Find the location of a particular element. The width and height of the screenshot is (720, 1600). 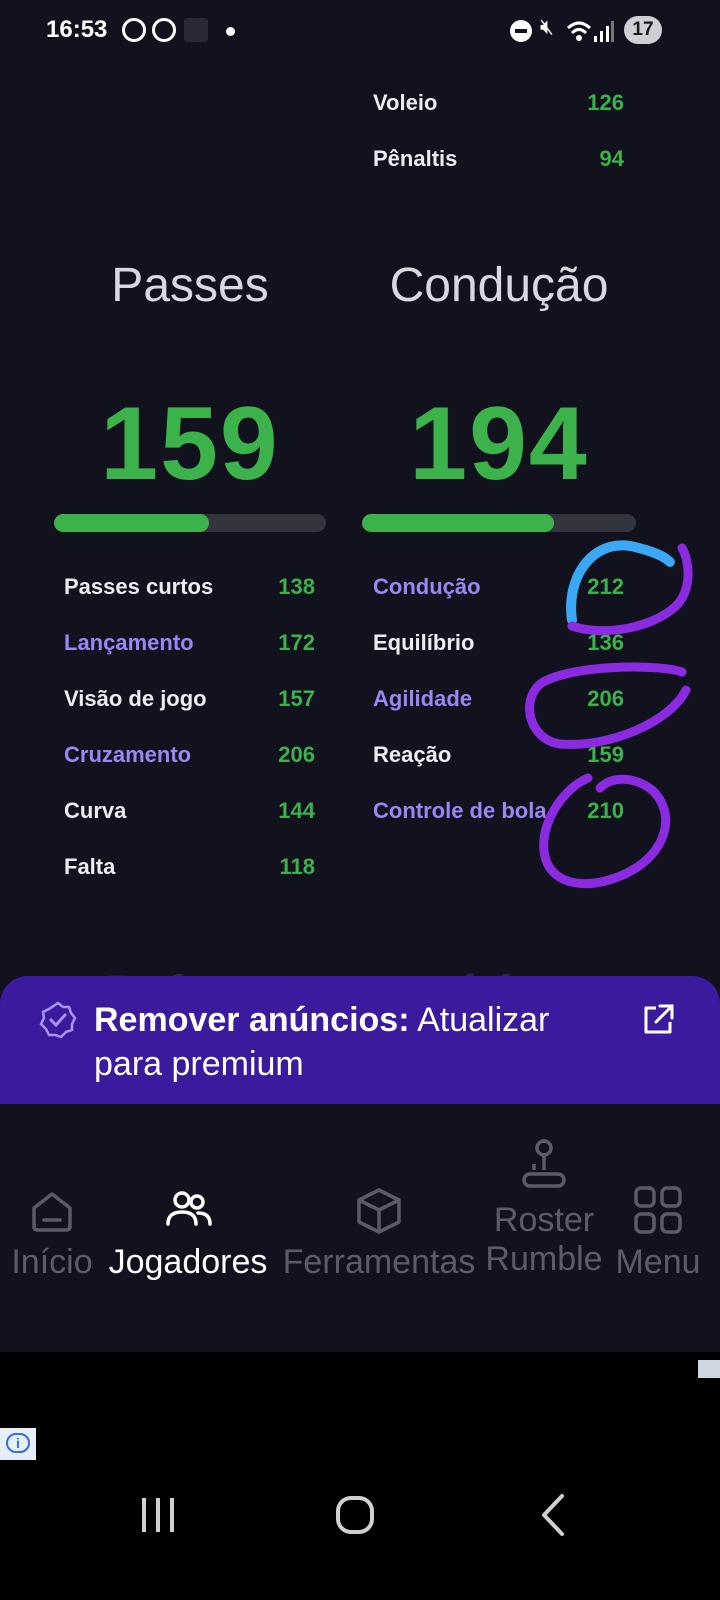

home-icon is located at coordinates (52, 1212).